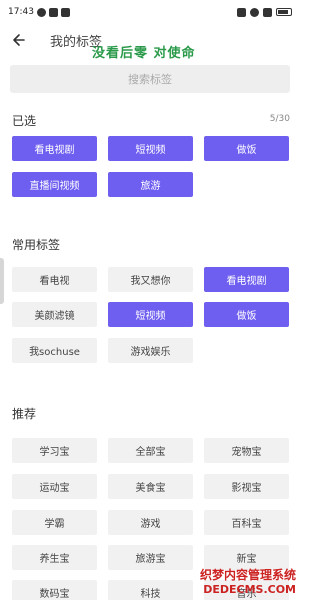  I want to click on recommend-tag-chip: 新宝, so click(246, 557).